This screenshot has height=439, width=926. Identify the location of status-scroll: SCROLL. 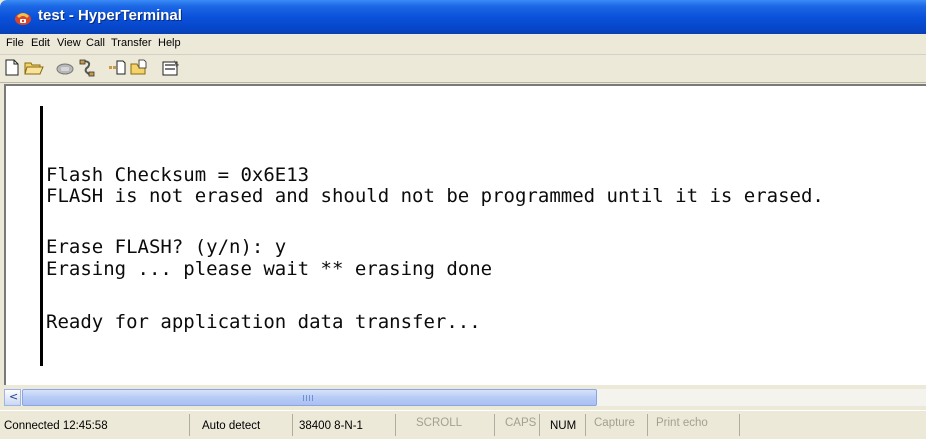
(445, 425).